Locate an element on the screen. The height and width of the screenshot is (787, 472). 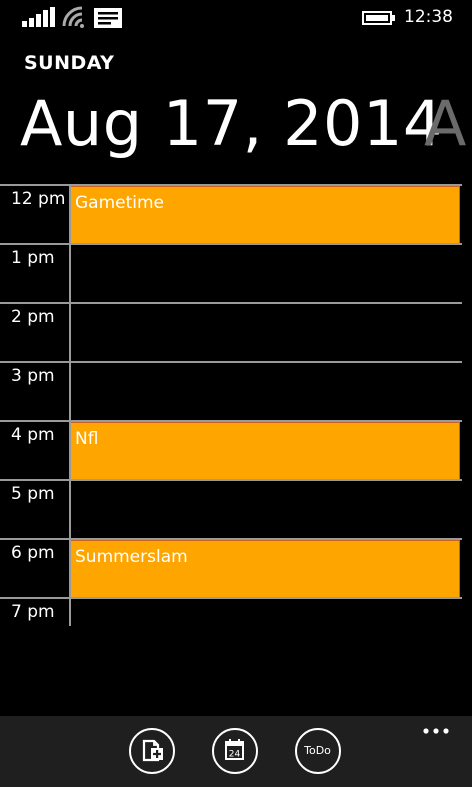
time-column-divider is located at coordinates (70, 406).